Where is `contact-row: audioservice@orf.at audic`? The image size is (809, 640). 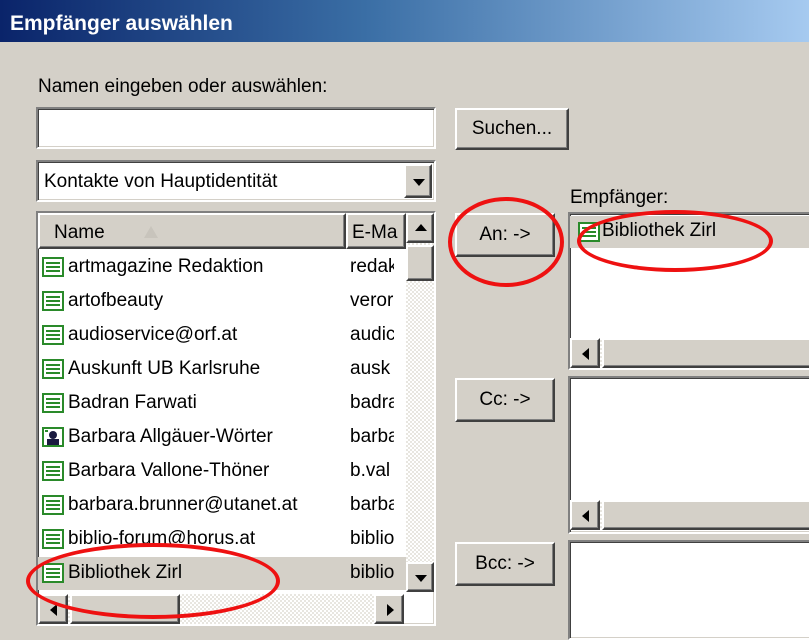
contact-row: audioservice@orf.at audic is located at coordinates (234, 335).